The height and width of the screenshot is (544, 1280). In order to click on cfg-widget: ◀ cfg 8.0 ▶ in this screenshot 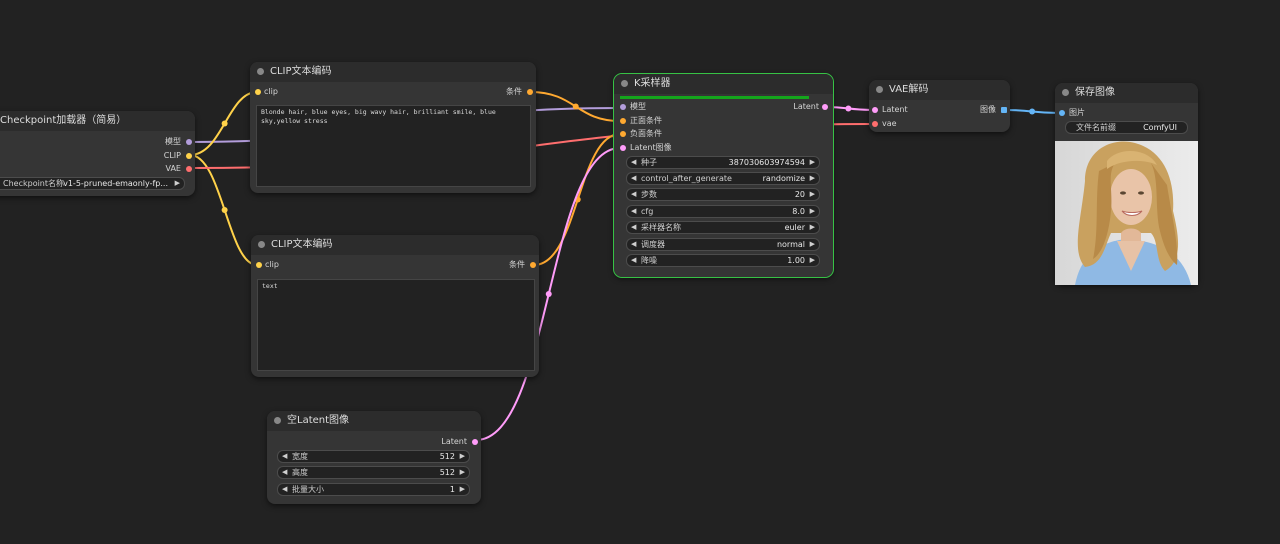, I will do `click(723, 211)`.